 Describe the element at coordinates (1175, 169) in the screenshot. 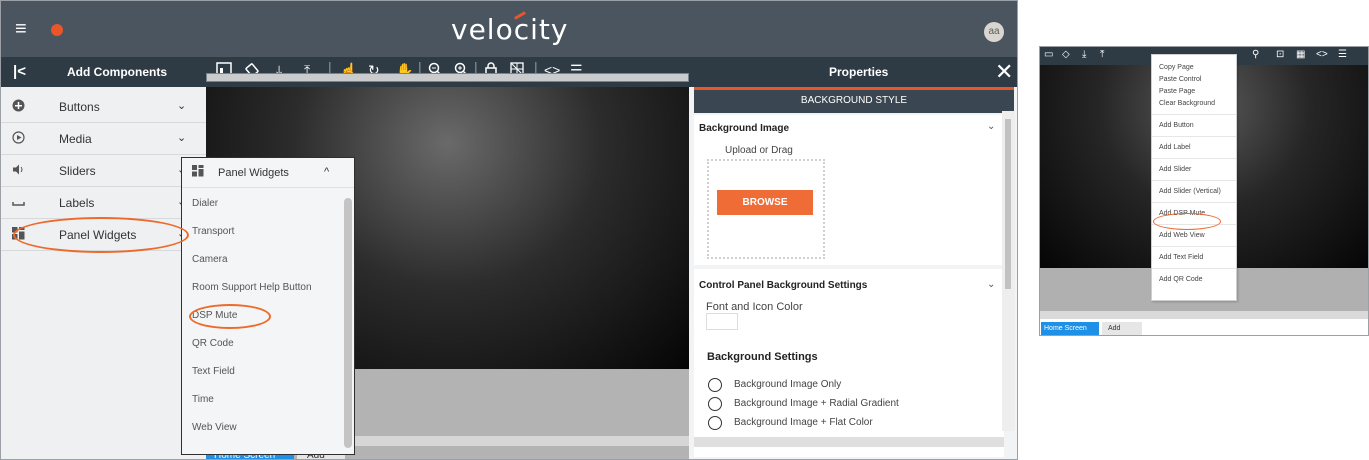

I see `menu-add-slider: Add Slider` at that location.